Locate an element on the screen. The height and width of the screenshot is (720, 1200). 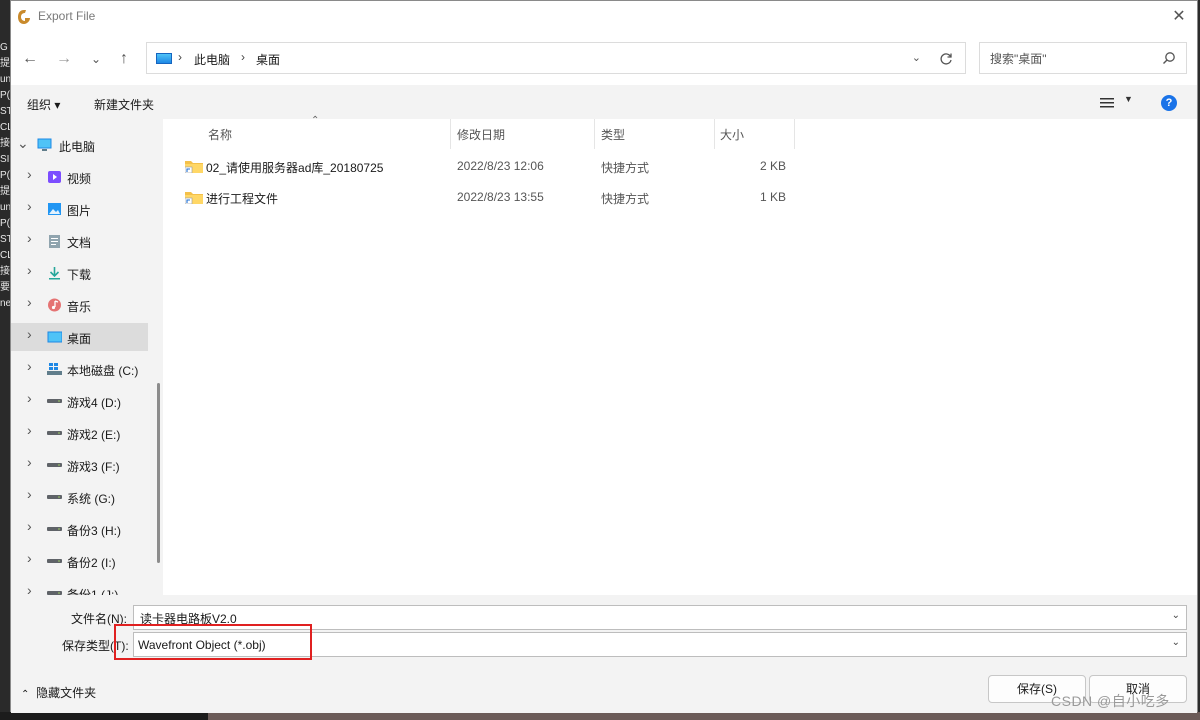
back-arrow-icon: ← is located at coordinates (30, 59).